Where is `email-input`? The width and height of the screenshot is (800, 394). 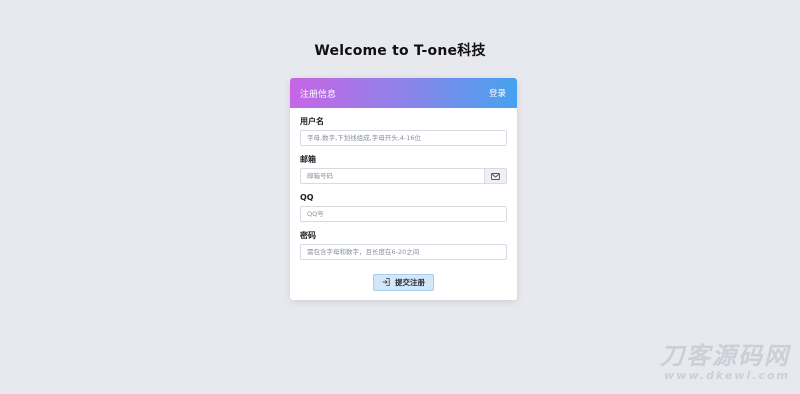
email-input is located at coordinates (392, 176).